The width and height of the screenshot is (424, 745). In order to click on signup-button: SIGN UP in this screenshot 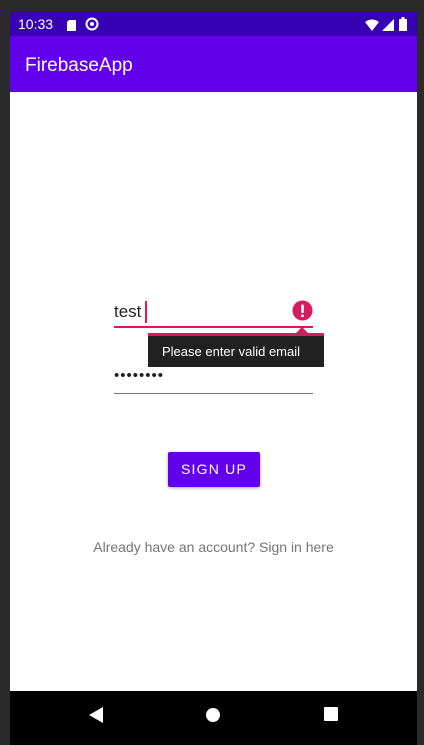, I will do `click(214, 469)`.